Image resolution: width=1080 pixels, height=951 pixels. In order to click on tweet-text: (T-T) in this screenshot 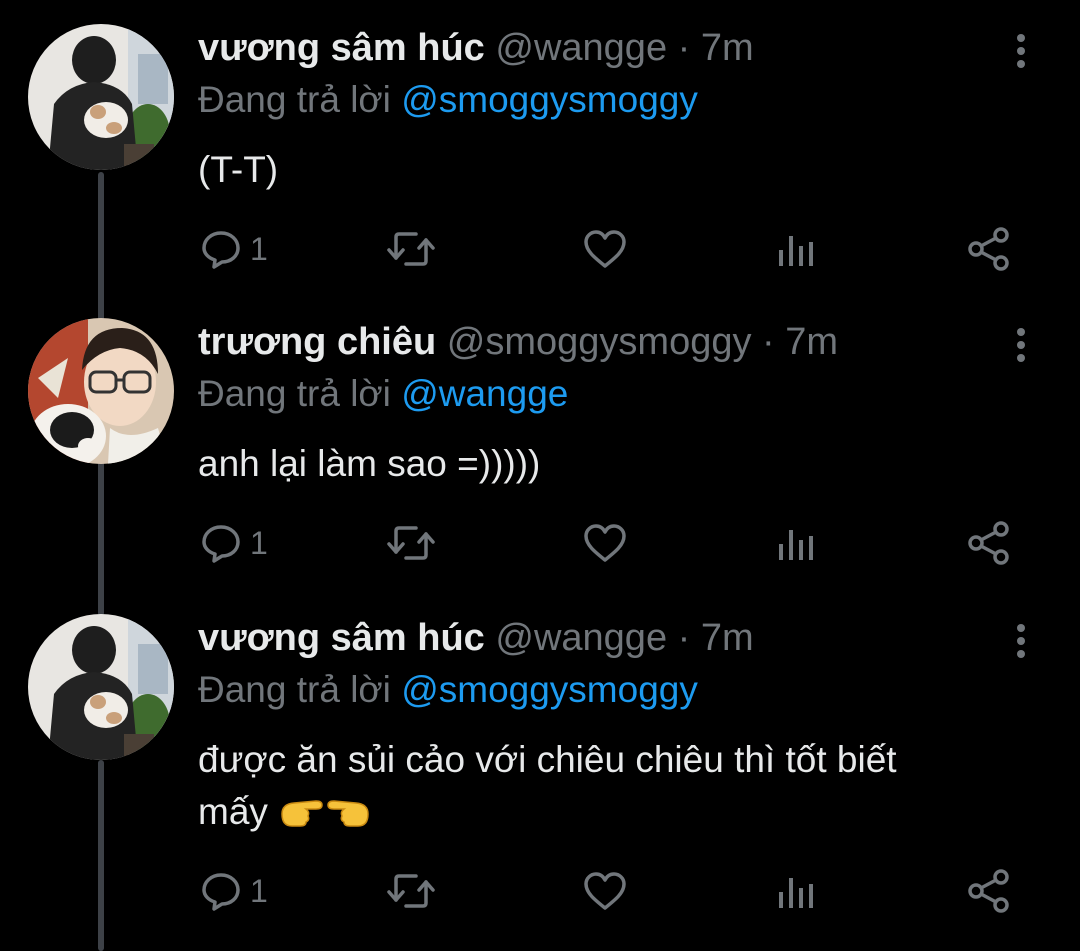, I will do `click(618, 170)`.